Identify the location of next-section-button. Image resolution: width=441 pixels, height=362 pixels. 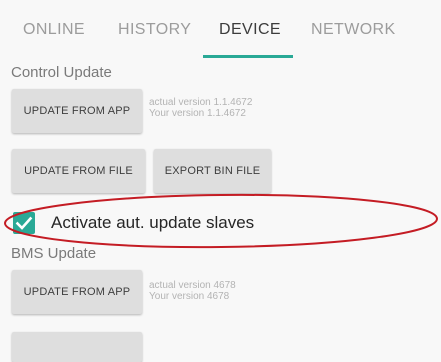
(77, 347).